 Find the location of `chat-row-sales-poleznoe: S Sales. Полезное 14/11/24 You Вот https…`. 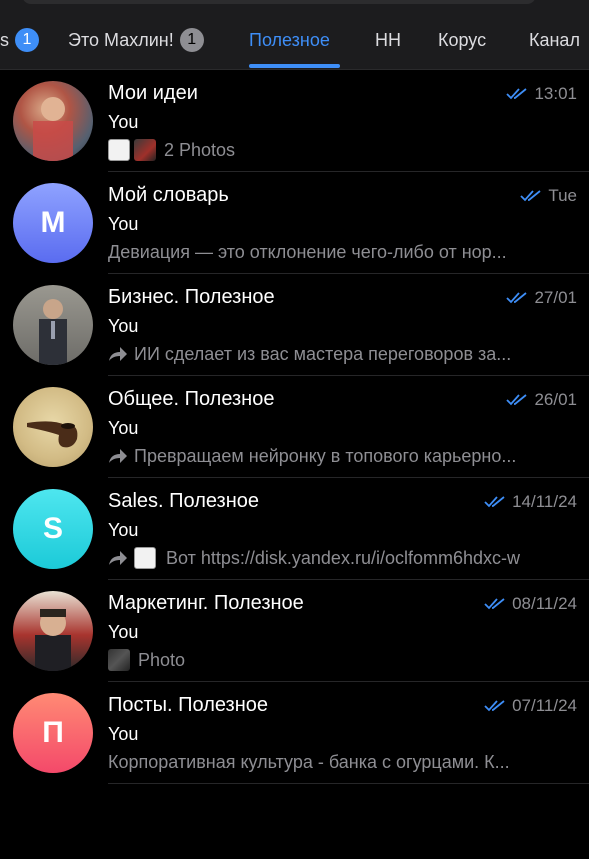

chat-row-sales-poleznoe: S Sales. Полезное 14/11/24 You Вот https… is located at coordinates (294, 529).